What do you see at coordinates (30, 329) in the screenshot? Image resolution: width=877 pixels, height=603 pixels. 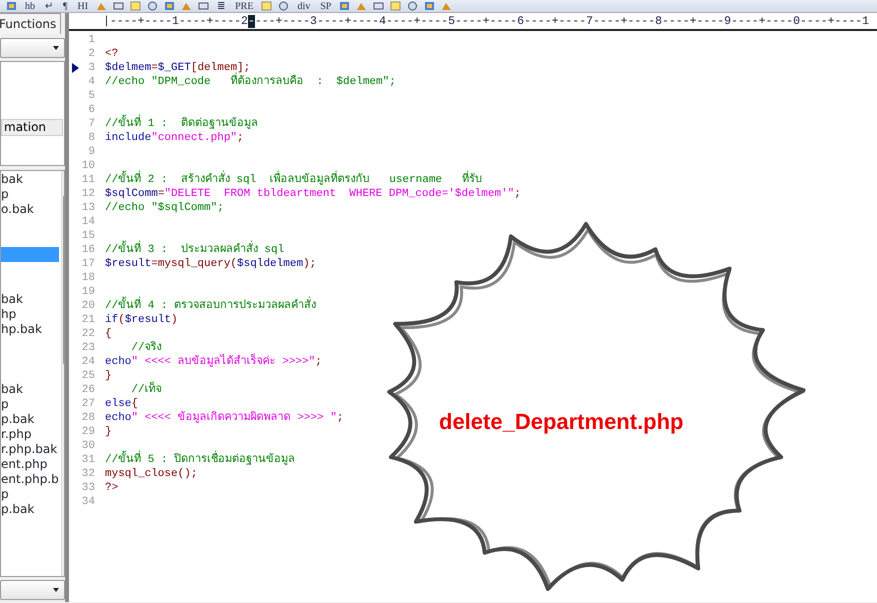 I see `file-list-item: hp.bak` at bounding box center [30, 329].